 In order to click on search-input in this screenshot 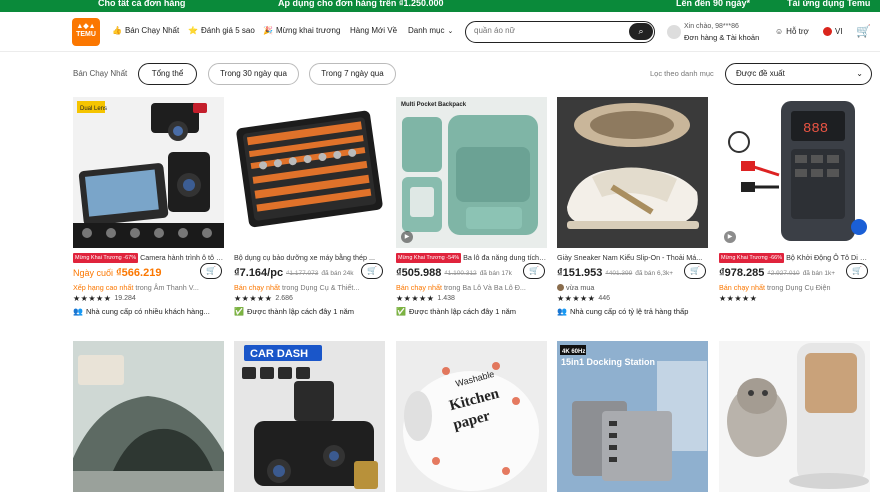, I will do `click(549, 30)`.